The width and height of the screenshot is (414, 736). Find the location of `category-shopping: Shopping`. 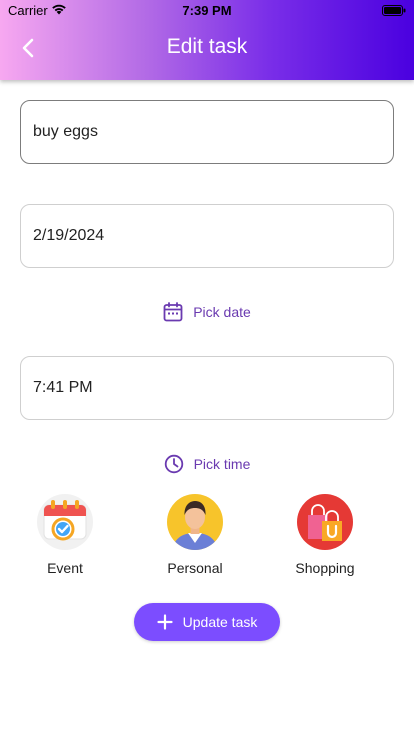

category-shopping: Shopping is located at coordinates (325, 534).